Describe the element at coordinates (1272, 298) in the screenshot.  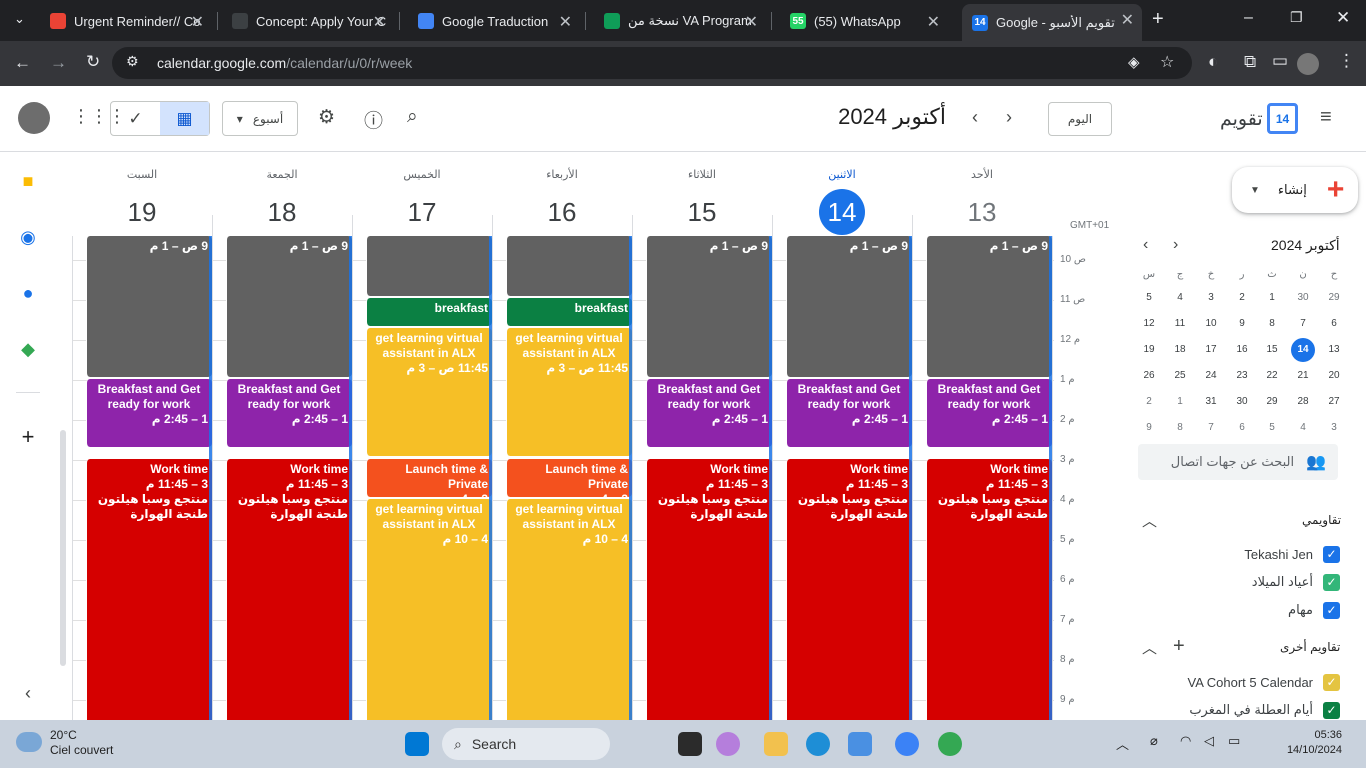
I see `mini-day: 1` at that location.